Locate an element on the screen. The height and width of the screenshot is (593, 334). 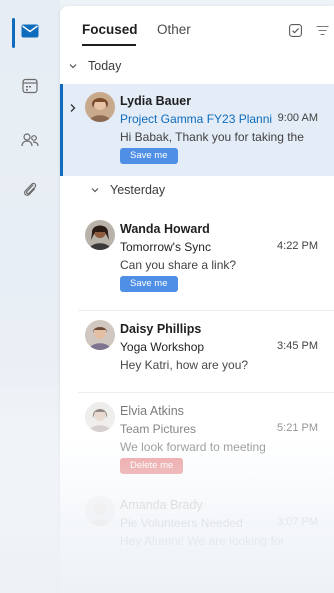
tab-other: Other is located at coordinates (174, 29).